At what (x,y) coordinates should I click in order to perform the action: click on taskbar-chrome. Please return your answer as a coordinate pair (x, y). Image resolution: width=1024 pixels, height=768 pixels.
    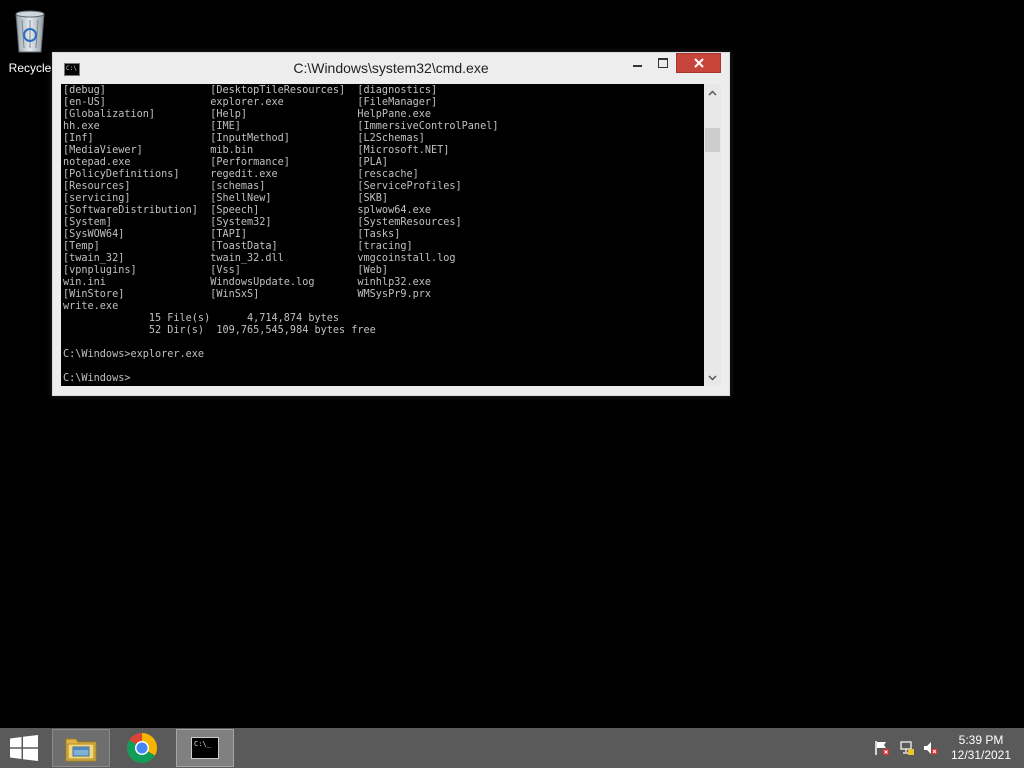
    Looking at the image, I should click on (142, 748).